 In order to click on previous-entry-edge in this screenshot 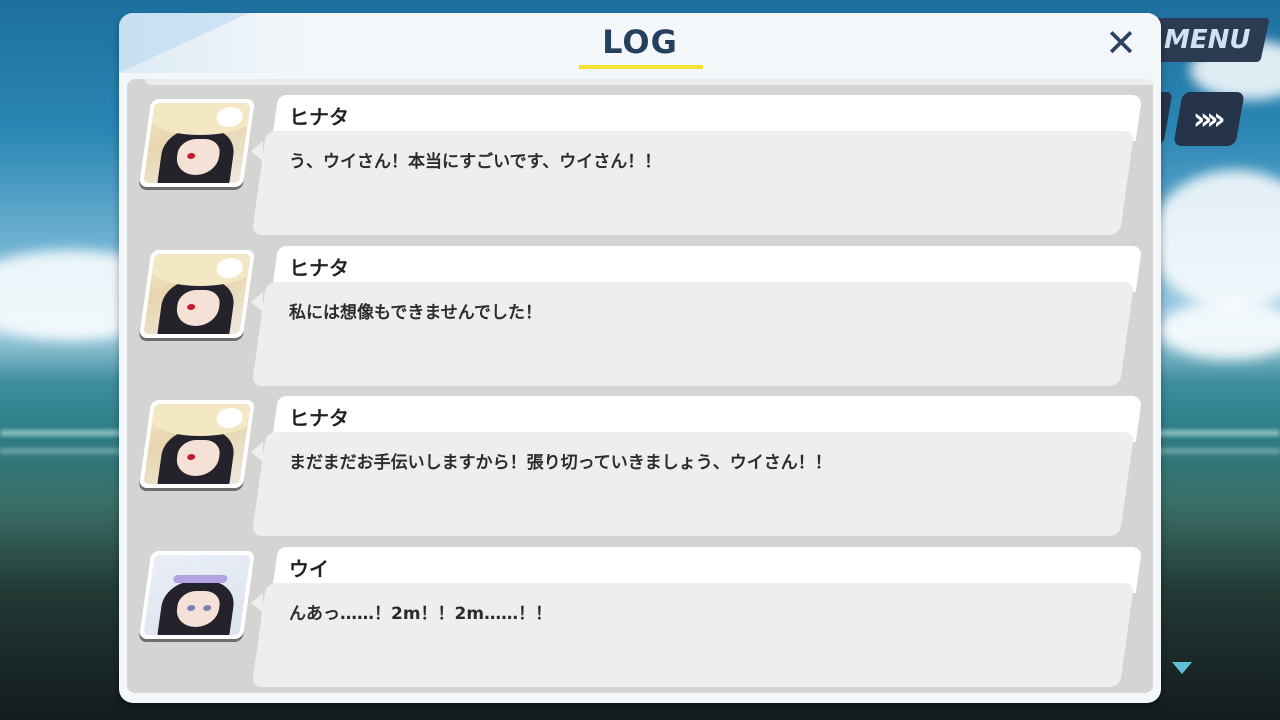, I will do `click(649, 82)`.